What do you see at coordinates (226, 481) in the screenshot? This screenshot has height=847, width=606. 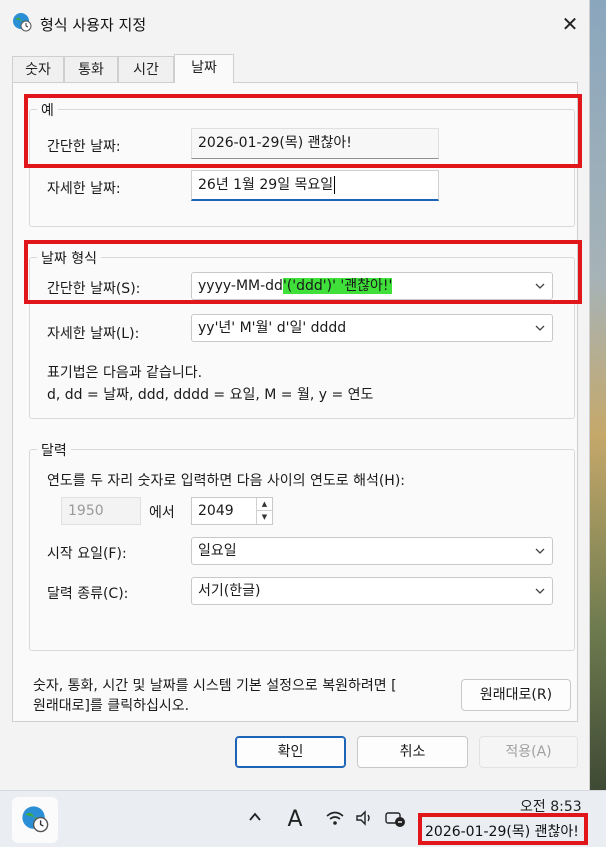 I see `two-digit-year-label: 연도를 두 자리 숫자로 입력하면 다음 사이의 연도로 해석(H):` at bounding box center [226, 481].